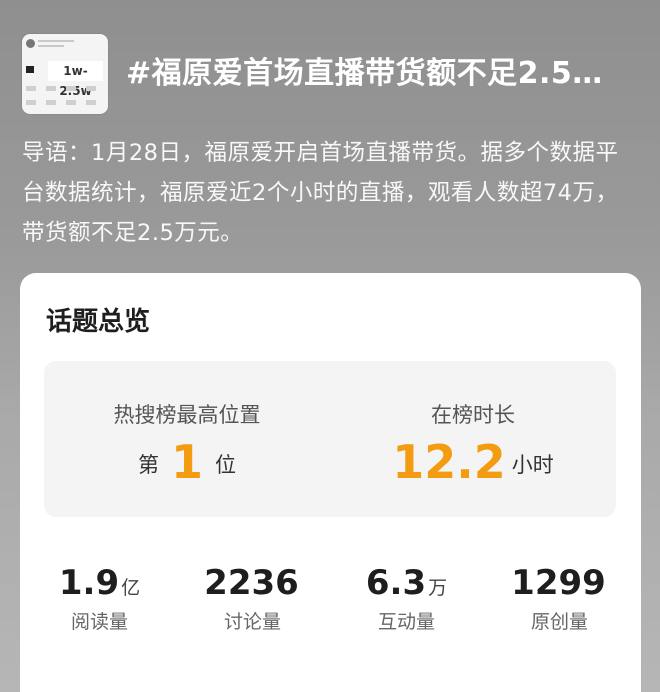 This screenshot has width=660, height=692. What do you see at coordinates (396, 583) in the screenshot?
I see `stat-value: 6.3` at bounding box center [396, 583].